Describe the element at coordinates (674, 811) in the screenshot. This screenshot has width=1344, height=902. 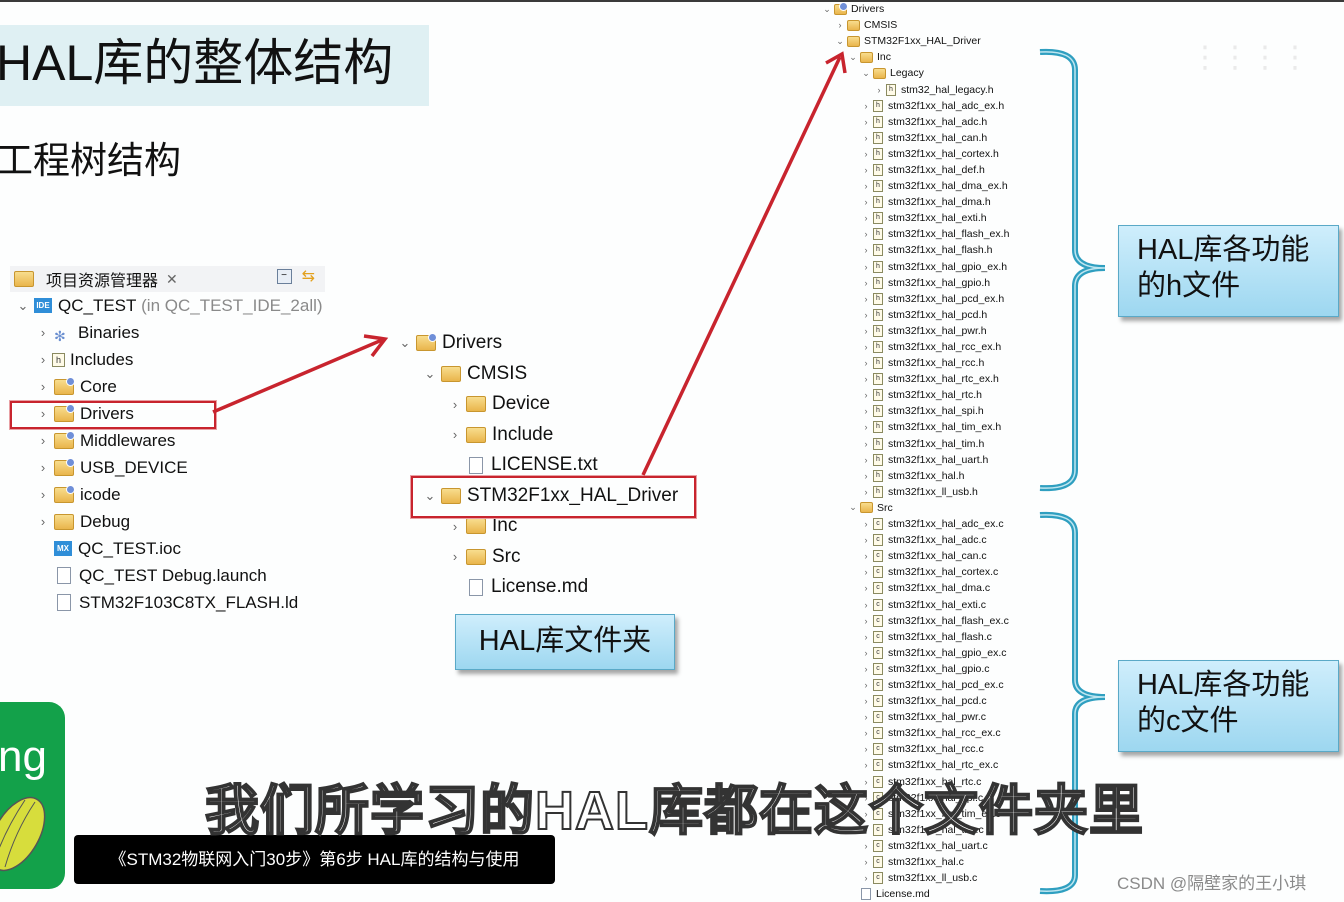
I see `video-subtitle: 我们所学习的HAL库都在这个文件夹里` at that location.